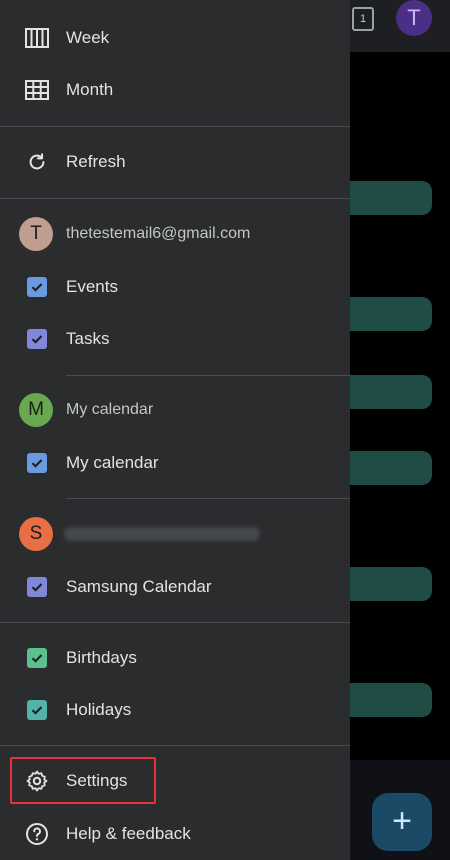  Describe the element at coordinates (175, 90) in the screenshot. I see `drawer-item-month: Month` at that location.